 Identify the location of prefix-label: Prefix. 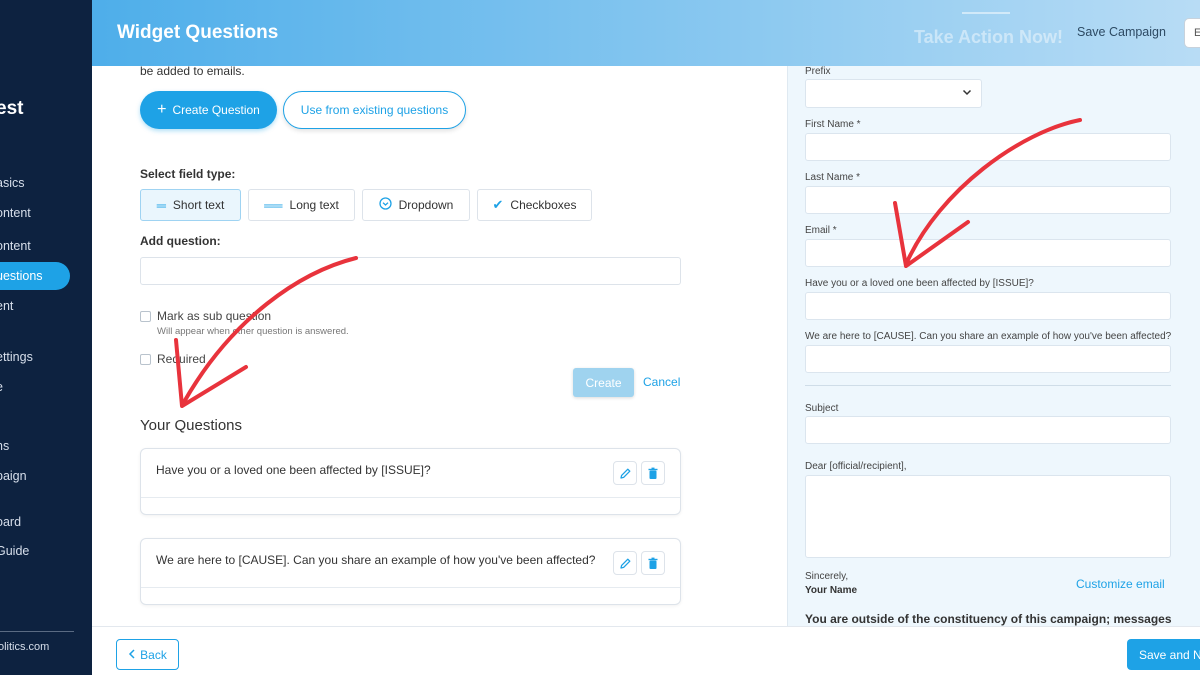
(818, 71).